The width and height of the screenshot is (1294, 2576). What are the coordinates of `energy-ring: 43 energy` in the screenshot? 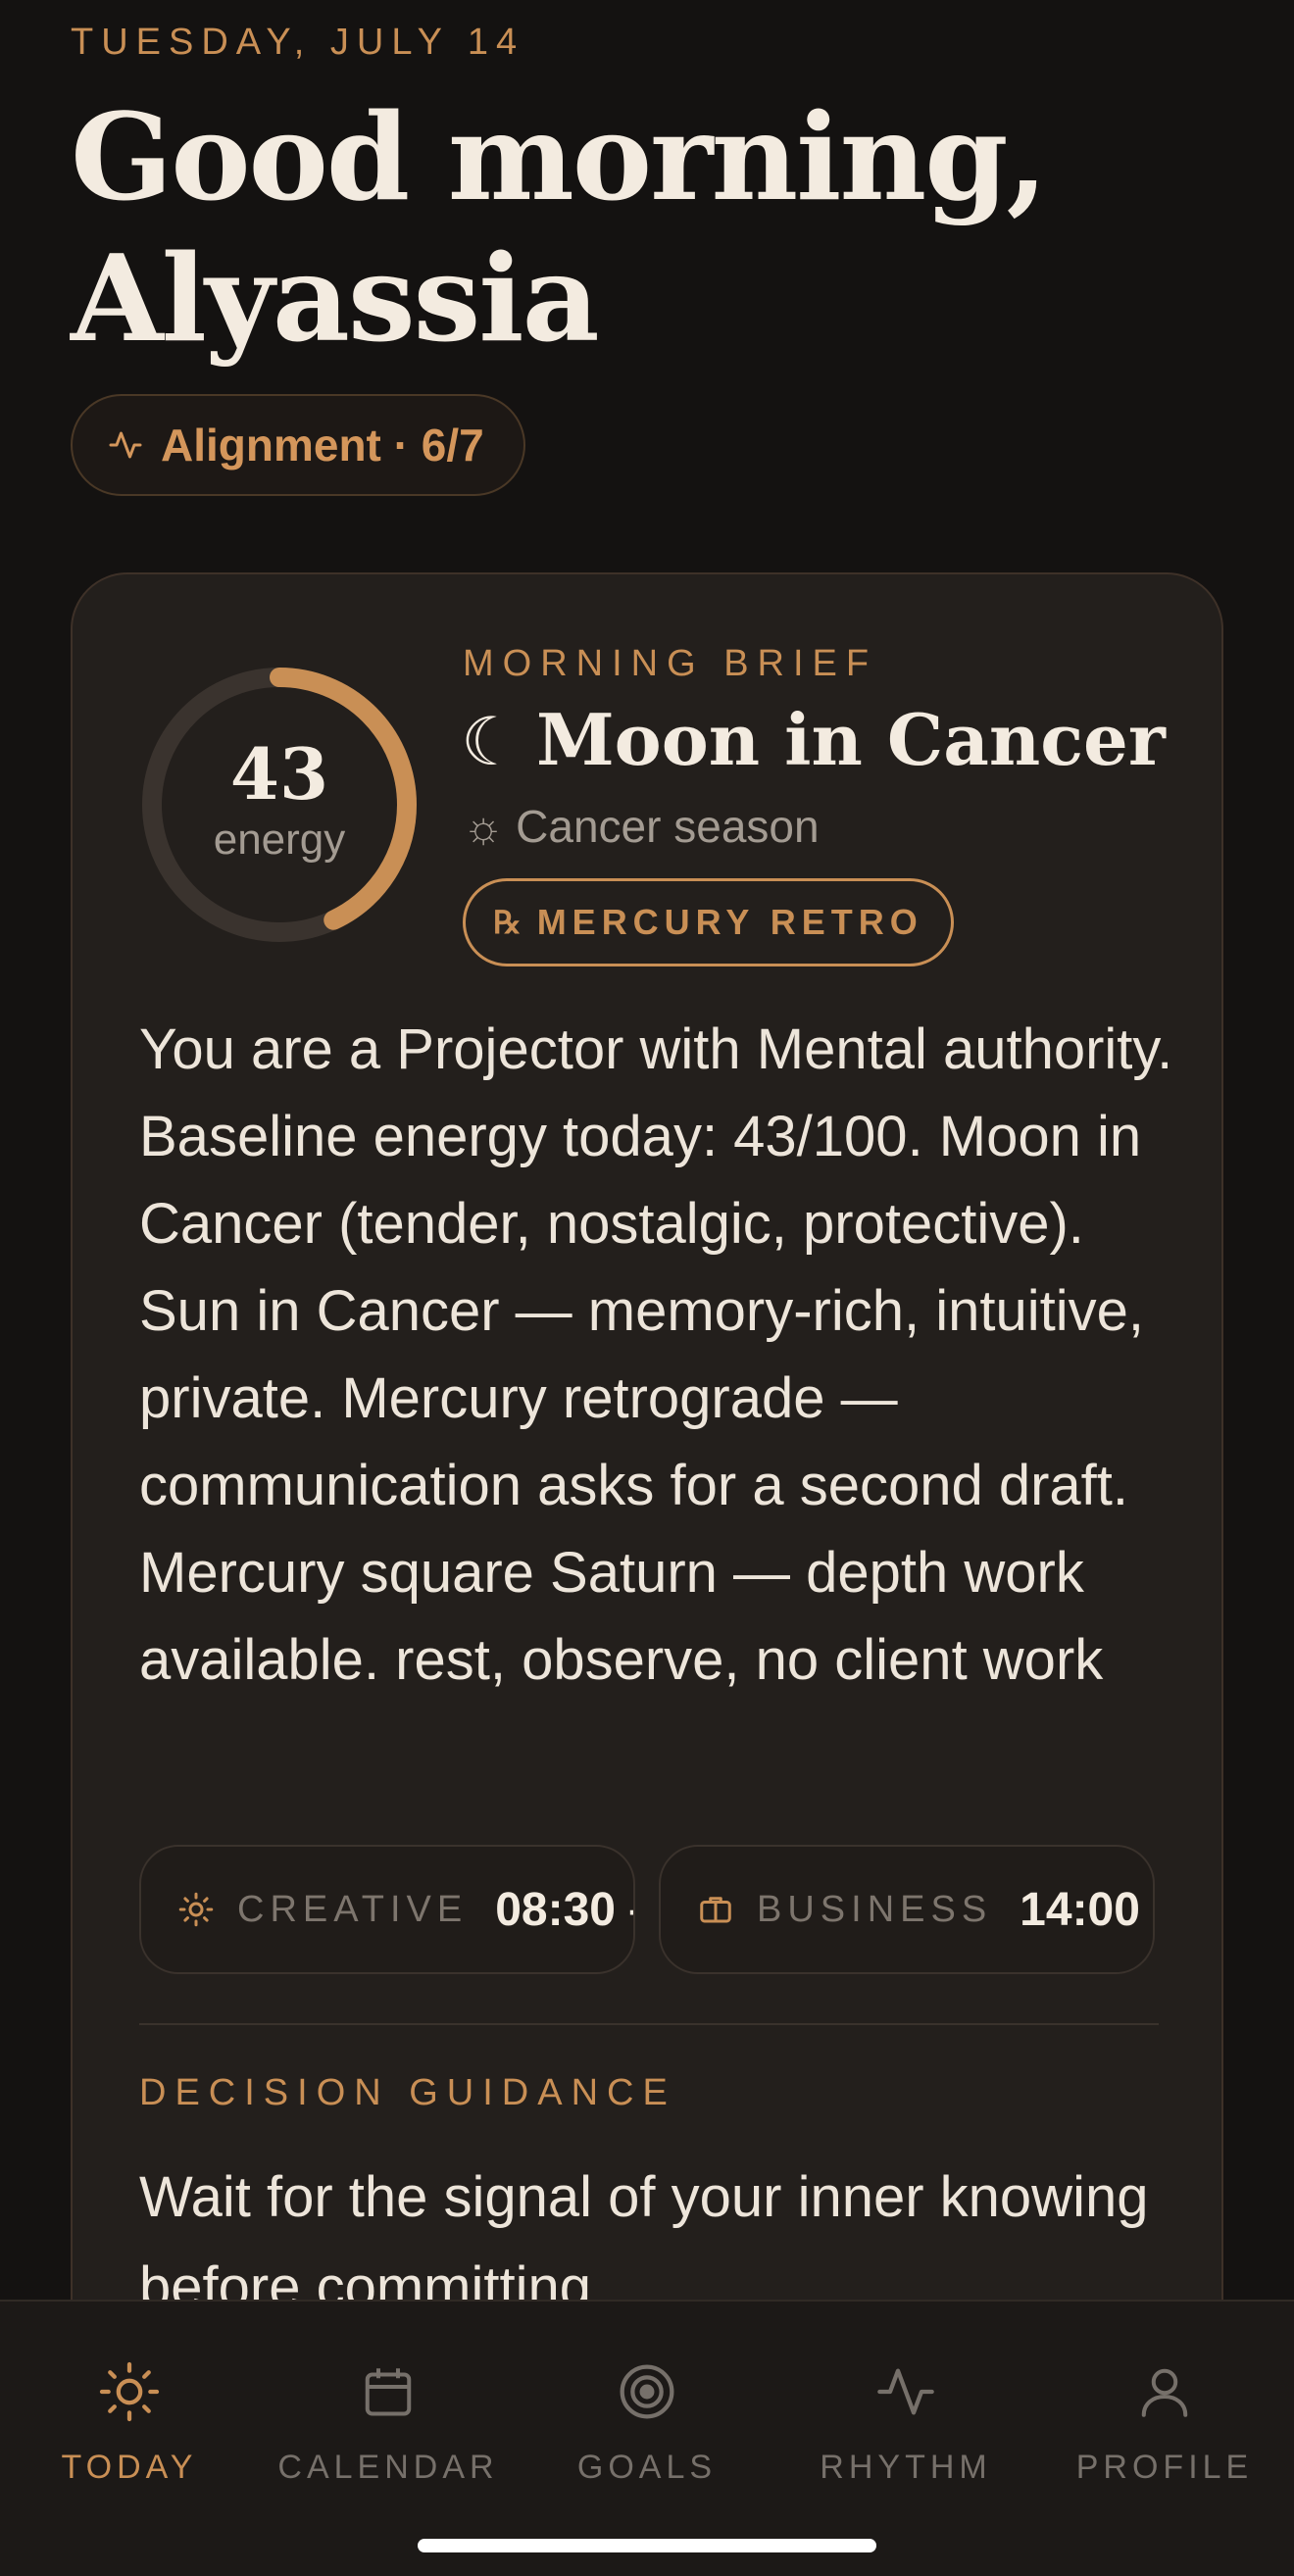 It's located at (279, 805).